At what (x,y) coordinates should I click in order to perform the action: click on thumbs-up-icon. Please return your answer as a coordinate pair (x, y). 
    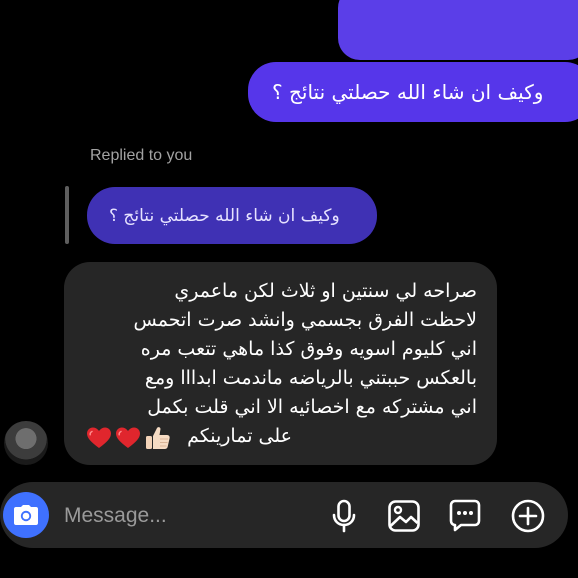
    Looking at the image, I should click on (158, 438).